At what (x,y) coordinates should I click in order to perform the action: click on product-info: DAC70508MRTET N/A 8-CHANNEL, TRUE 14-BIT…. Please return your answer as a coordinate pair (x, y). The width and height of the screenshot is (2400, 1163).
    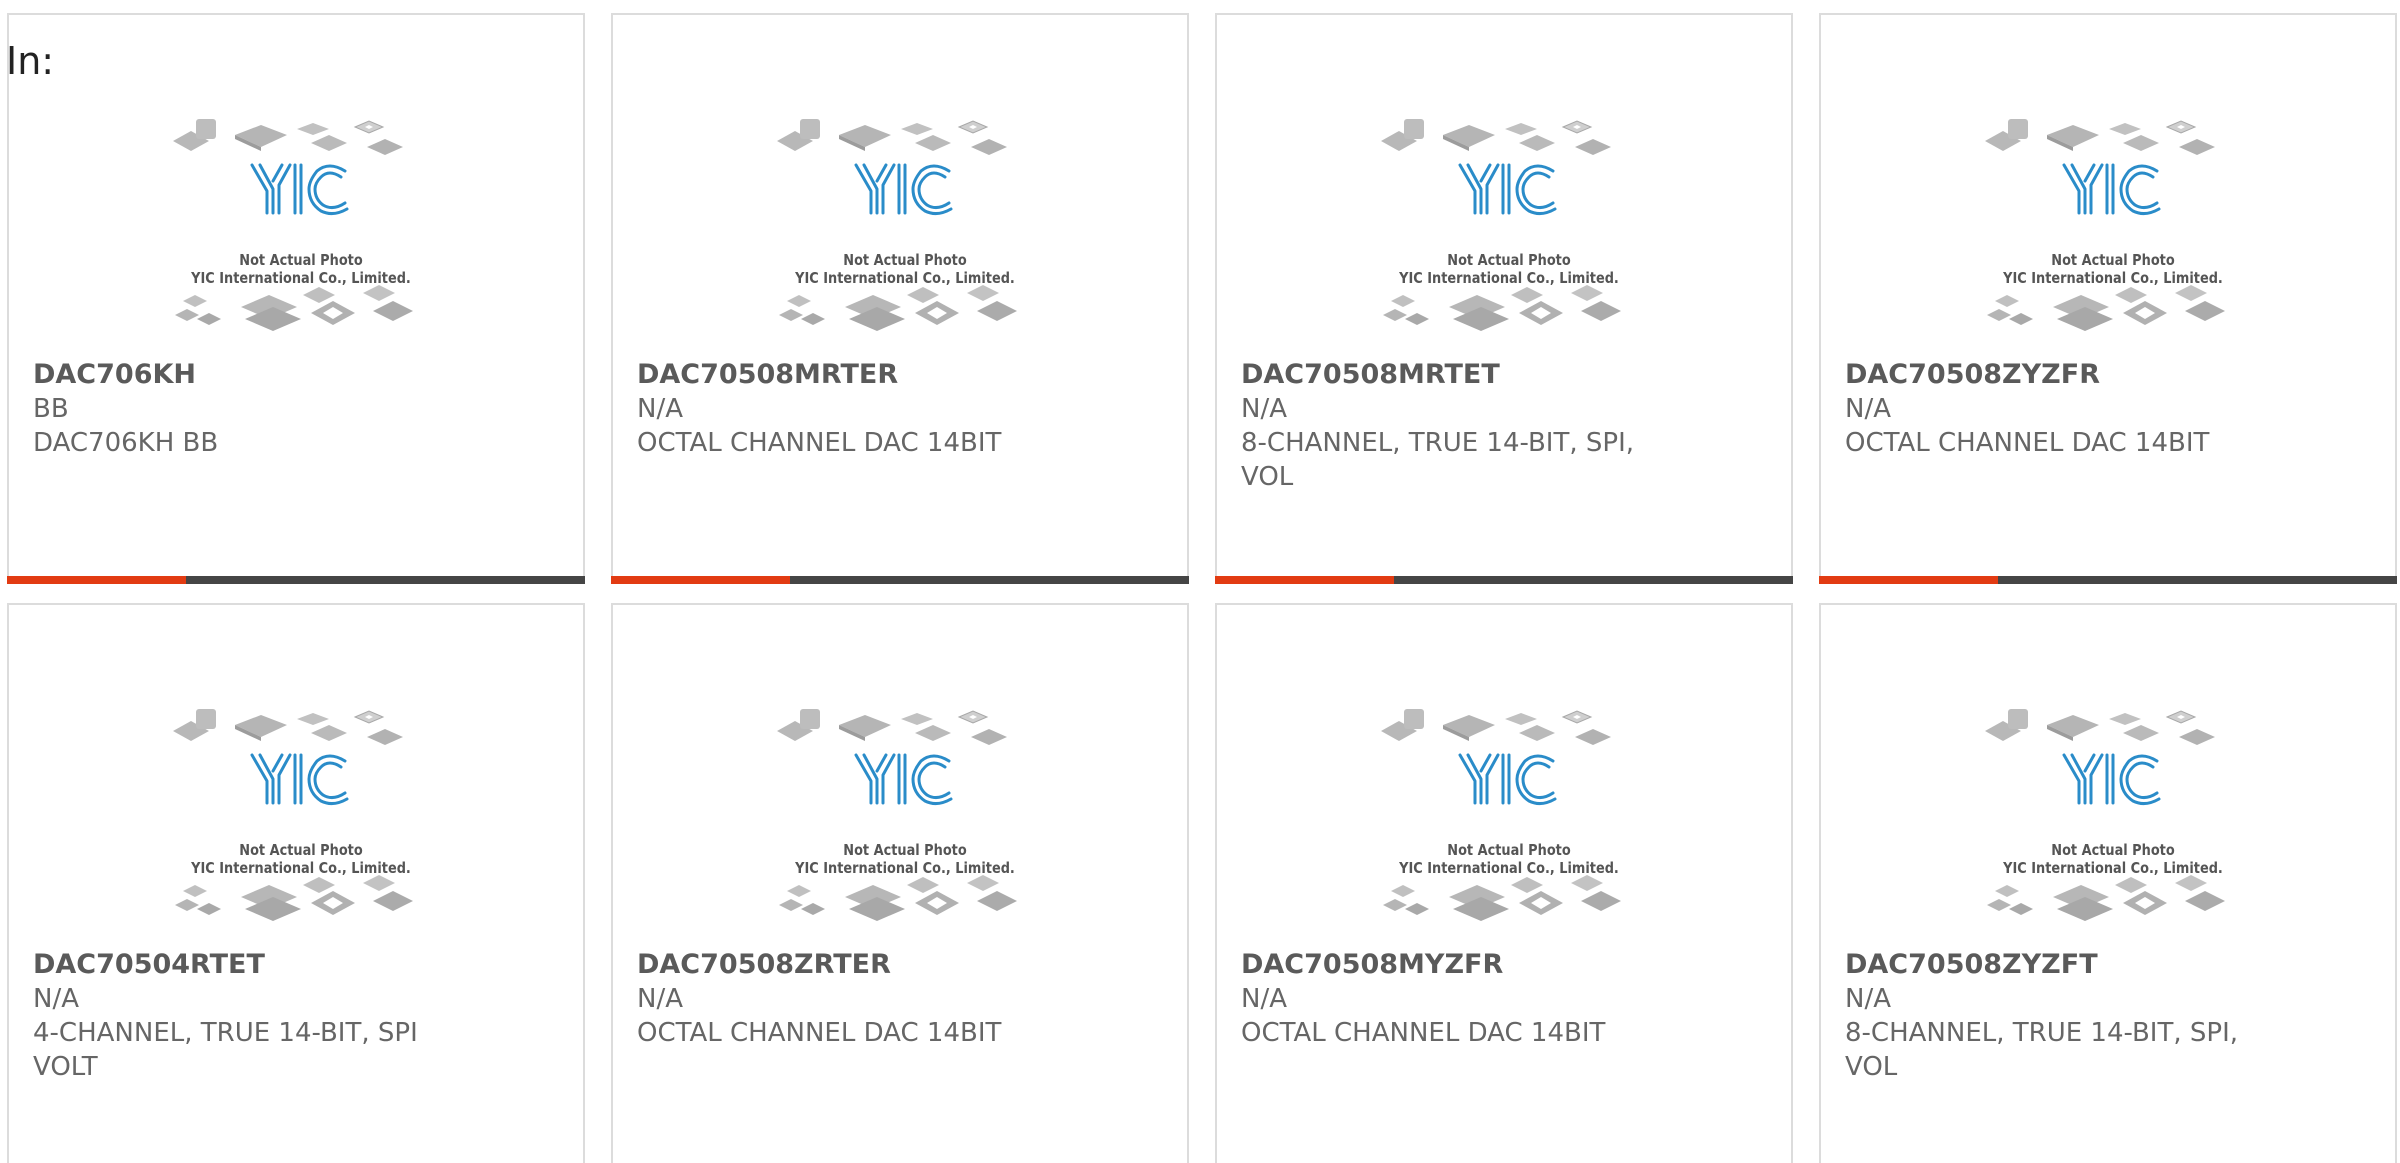
    Looking at the image, I should click on (1501, 426).